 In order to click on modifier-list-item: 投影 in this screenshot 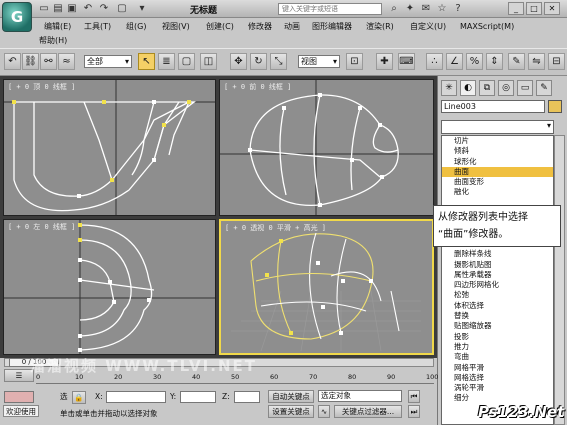, I will do `click(497, 337)`.